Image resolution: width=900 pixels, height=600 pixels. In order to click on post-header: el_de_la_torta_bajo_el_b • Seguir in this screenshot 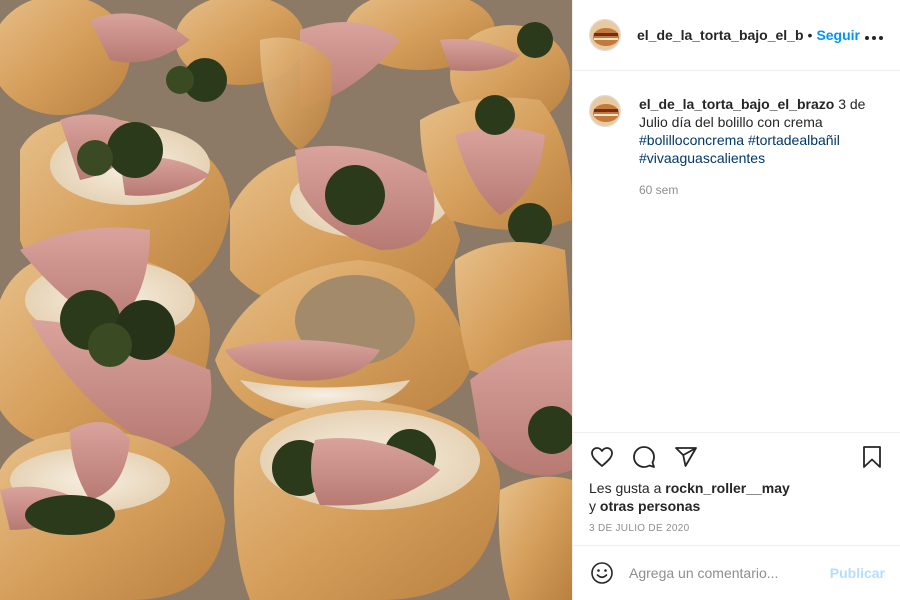, I will do `click(736, 35)`.